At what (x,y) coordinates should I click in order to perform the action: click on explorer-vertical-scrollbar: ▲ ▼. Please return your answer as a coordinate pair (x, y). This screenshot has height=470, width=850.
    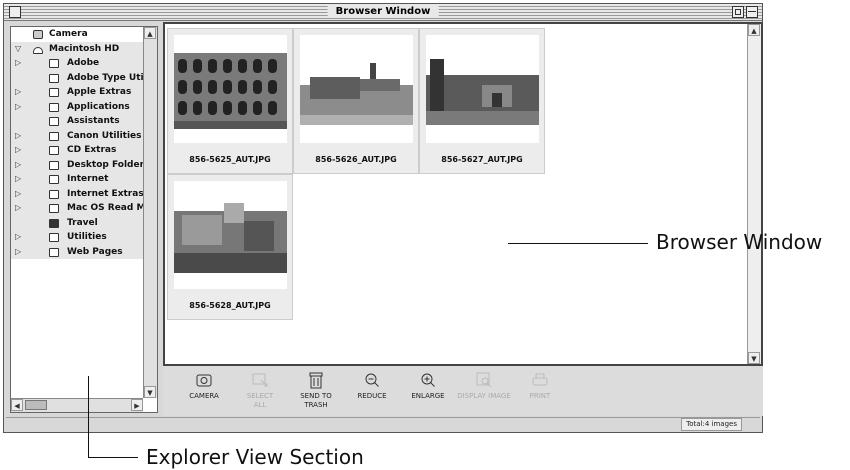
    Looking at the image, I should click on (150, 212).